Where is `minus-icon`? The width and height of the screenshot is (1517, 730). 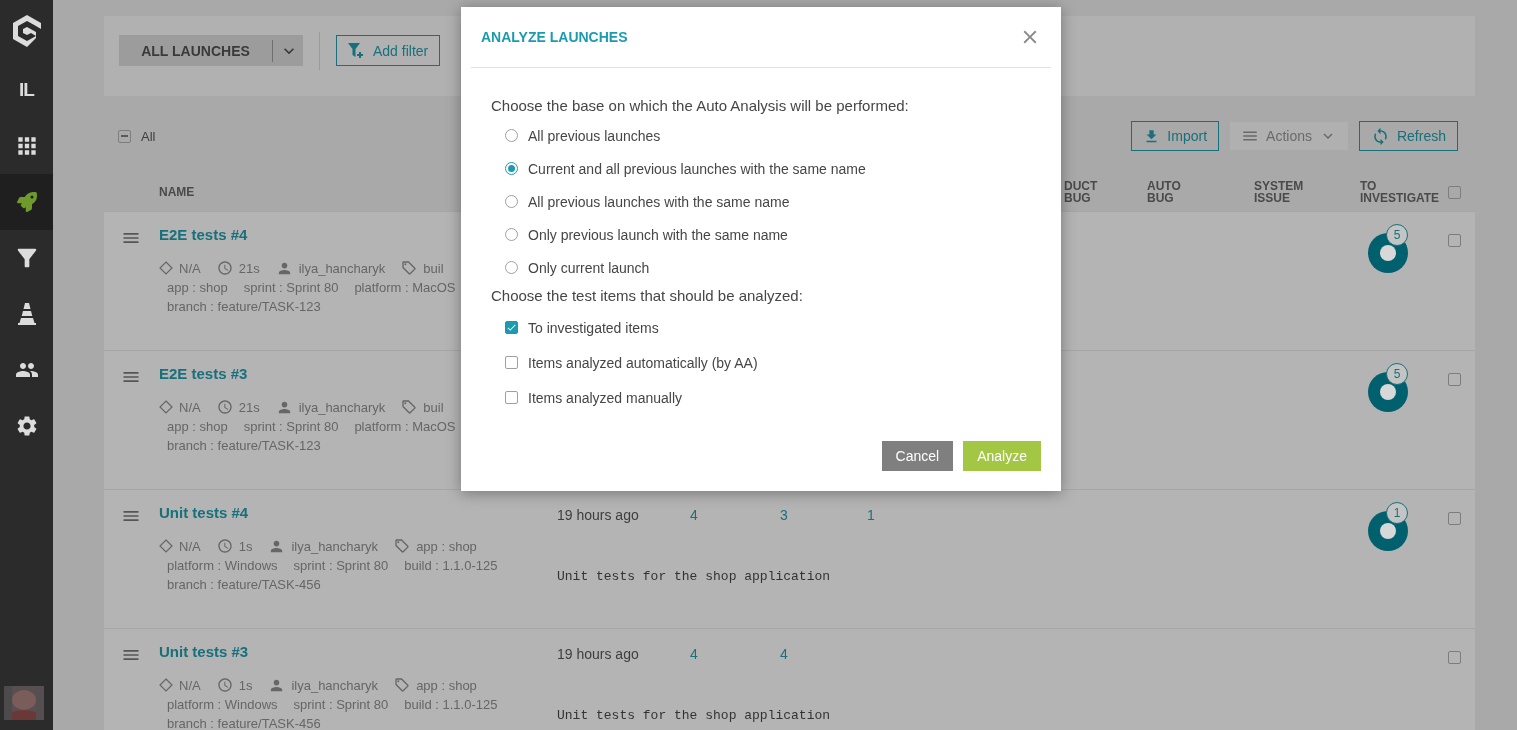 minus-icon is located at coordinates (124, 136).